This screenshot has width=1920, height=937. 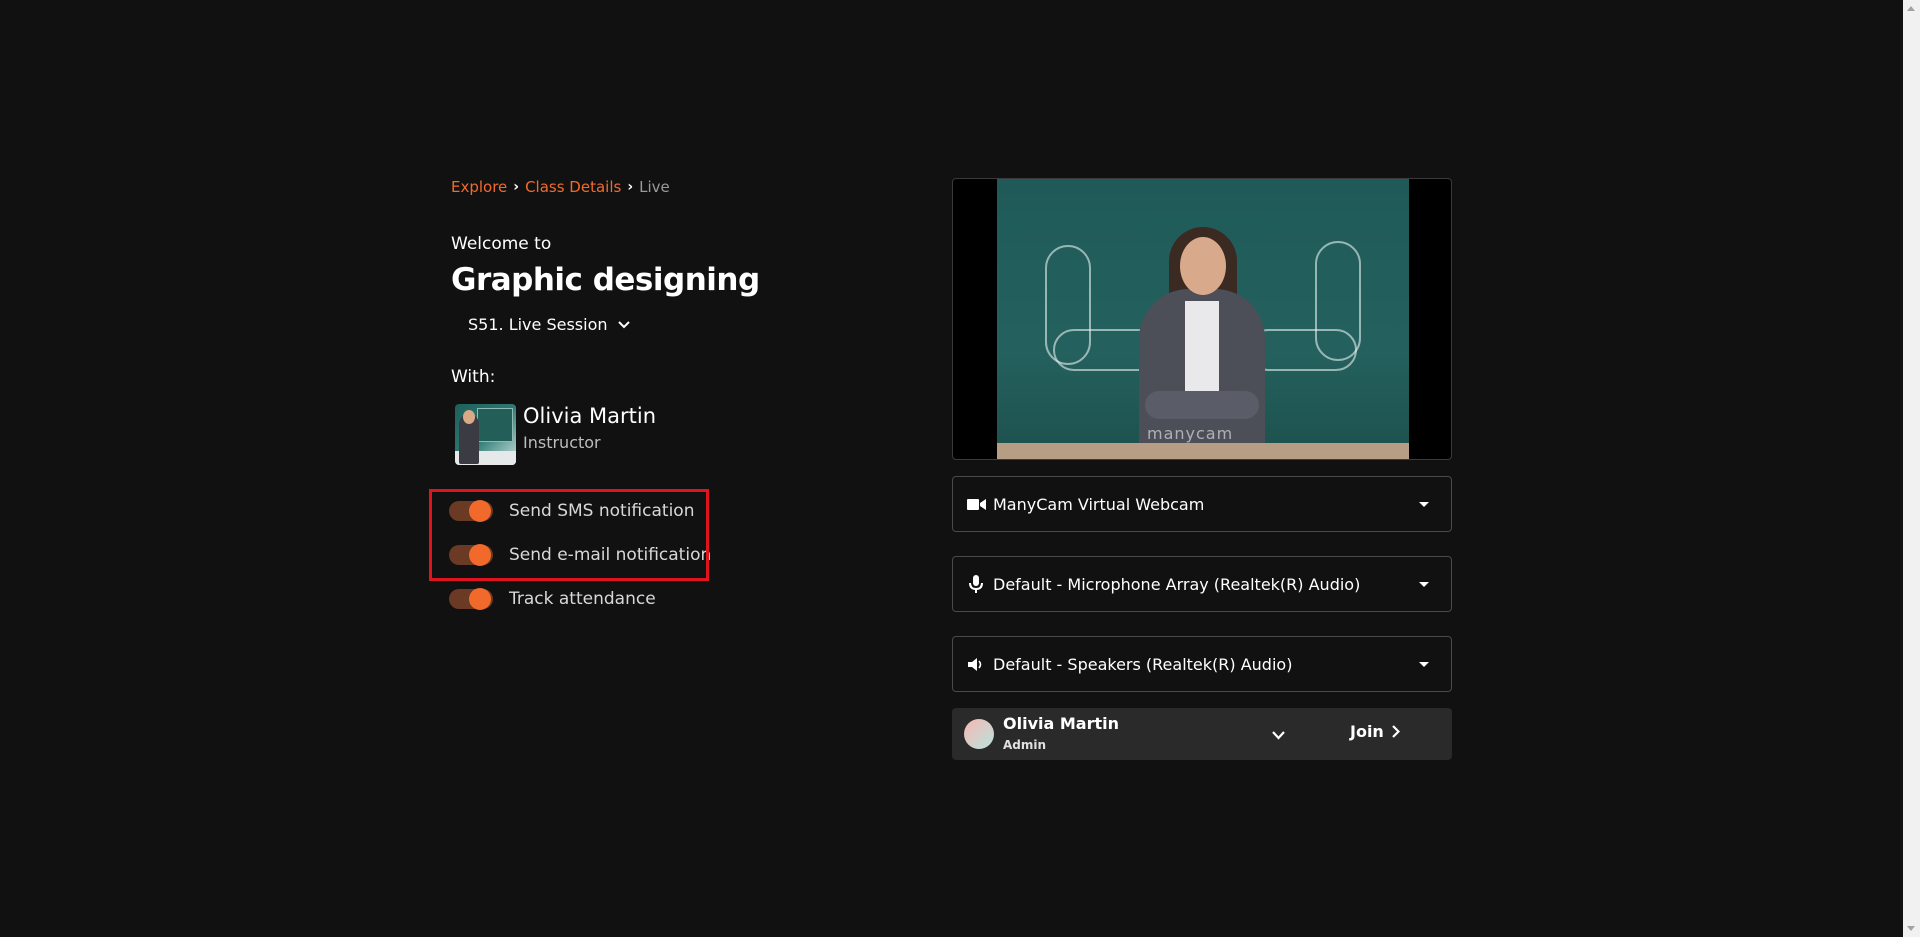 I want to click on speaker-select: Default - Speakers (Realtek(R) Audio), so click(x=1202, y=664).